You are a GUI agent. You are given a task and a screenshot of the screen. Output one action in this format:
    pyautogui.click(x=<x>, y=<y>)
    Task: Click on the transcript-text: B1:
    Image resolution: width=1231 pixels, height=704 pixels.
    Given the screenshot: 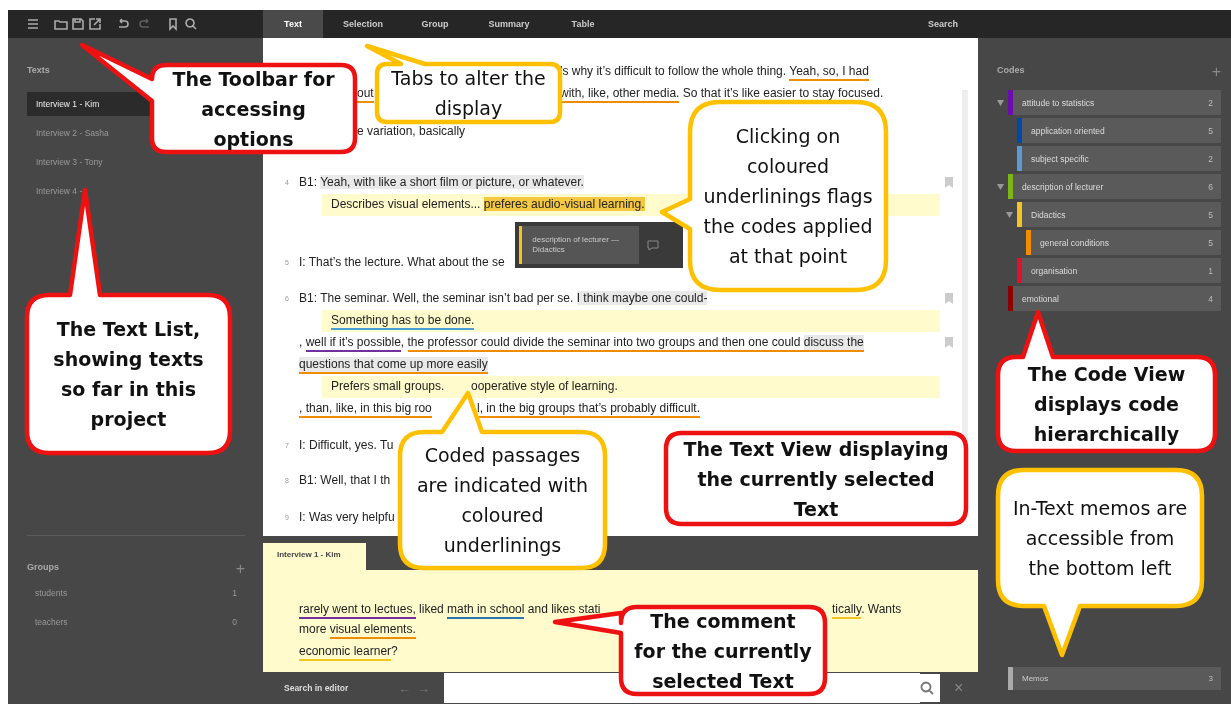 What is the action you would take?
    pyautogui.click(x=308, y=182)
    